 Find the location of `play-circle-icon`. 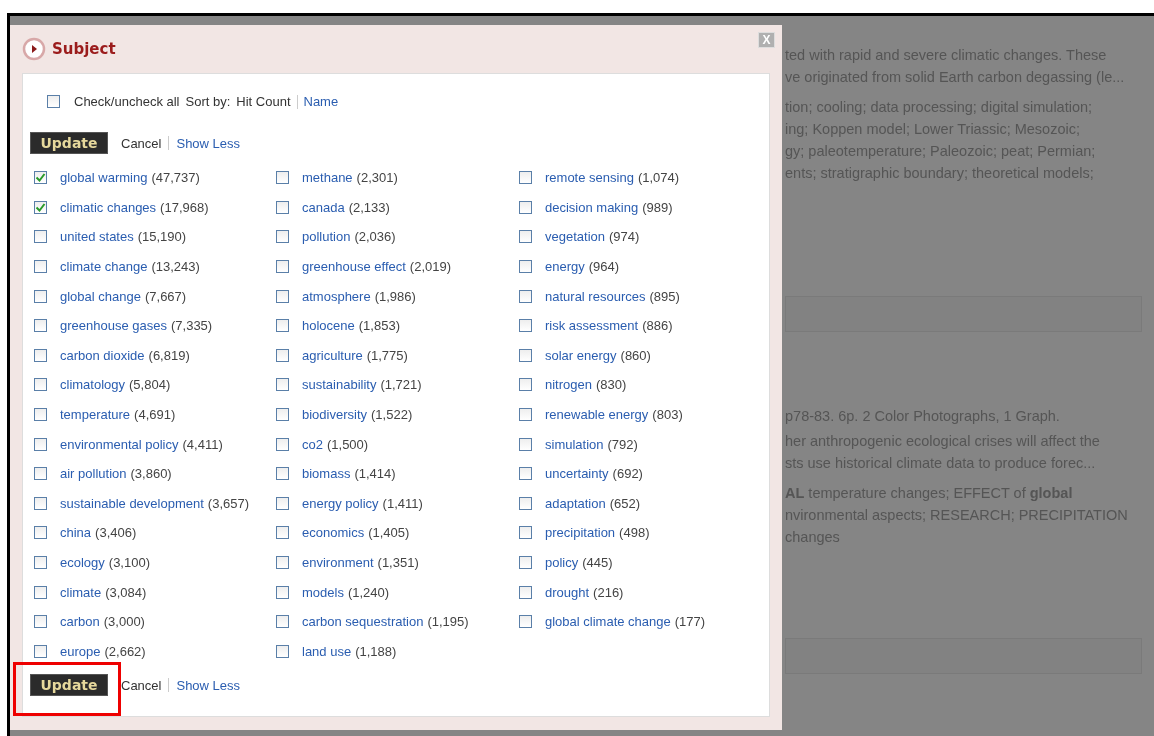

play-circle-icon is located at coordinates (34, 49).